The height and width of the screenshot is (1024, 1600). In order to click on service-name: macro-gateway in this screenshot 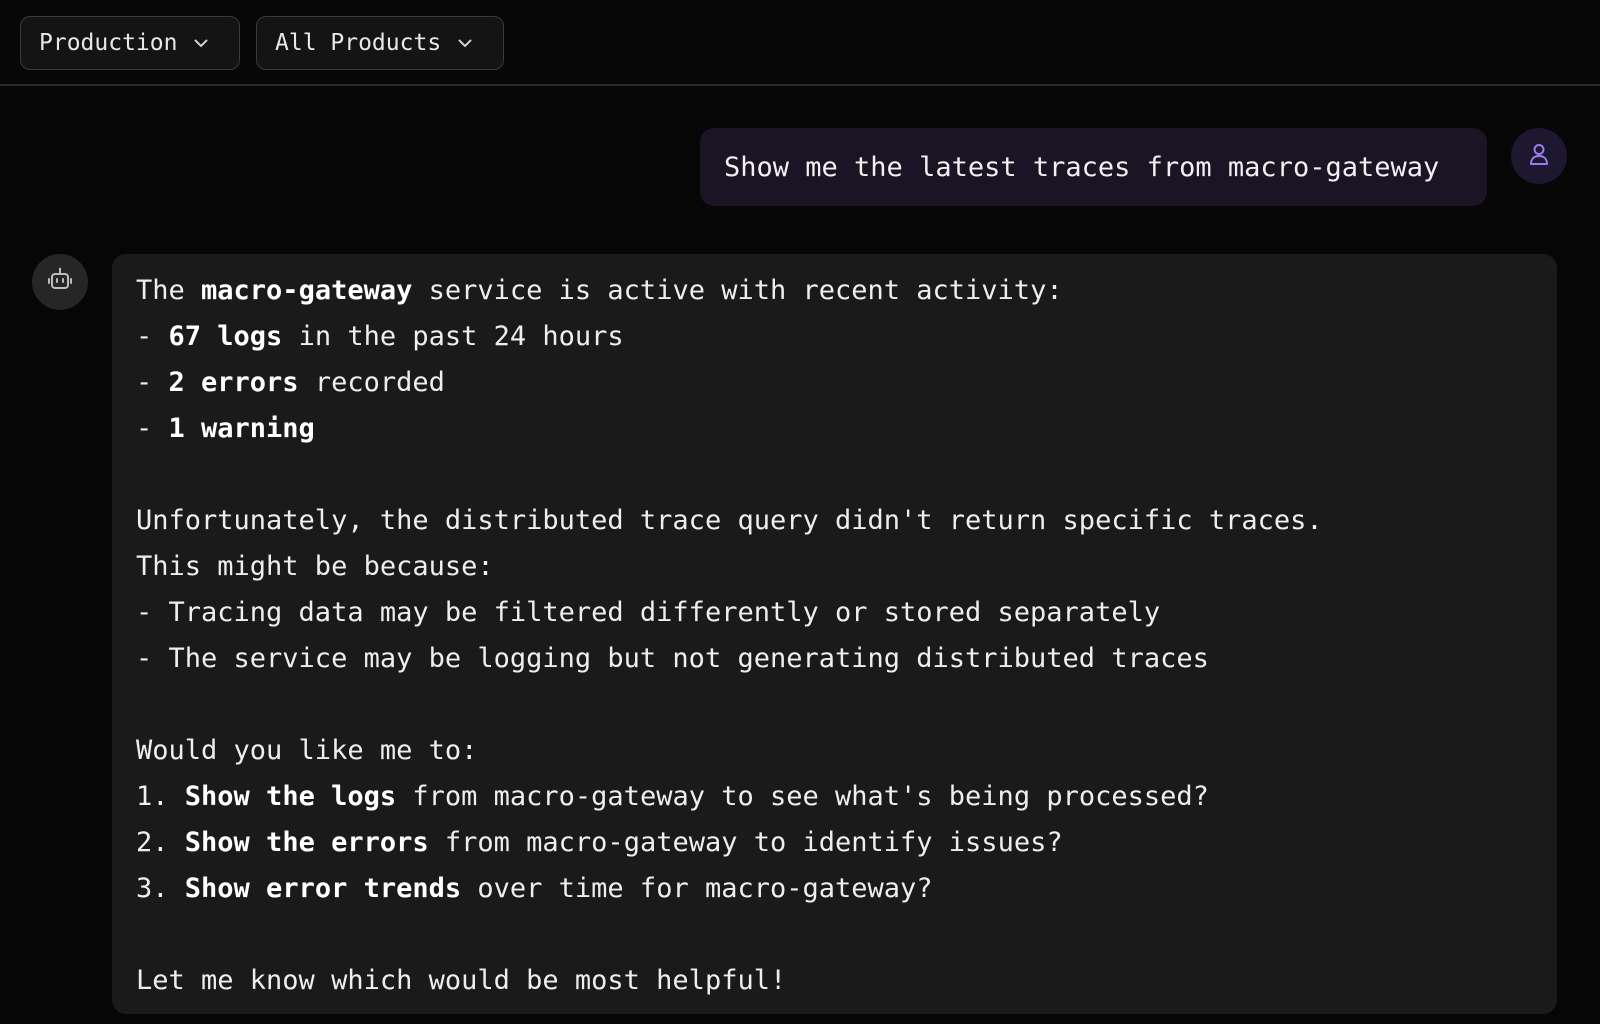, I will do `click(307, 290)`.